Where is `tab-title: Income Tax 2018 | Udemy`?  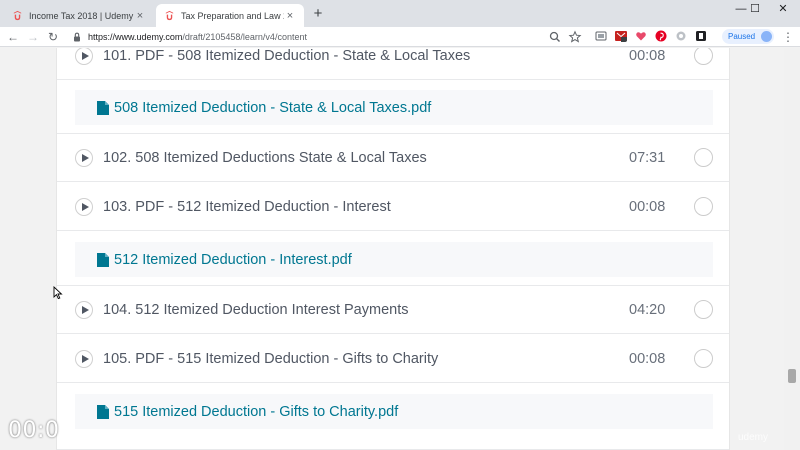
tab-title: Income Tax 2018 | Udemy is located at coordinates (81, 15).